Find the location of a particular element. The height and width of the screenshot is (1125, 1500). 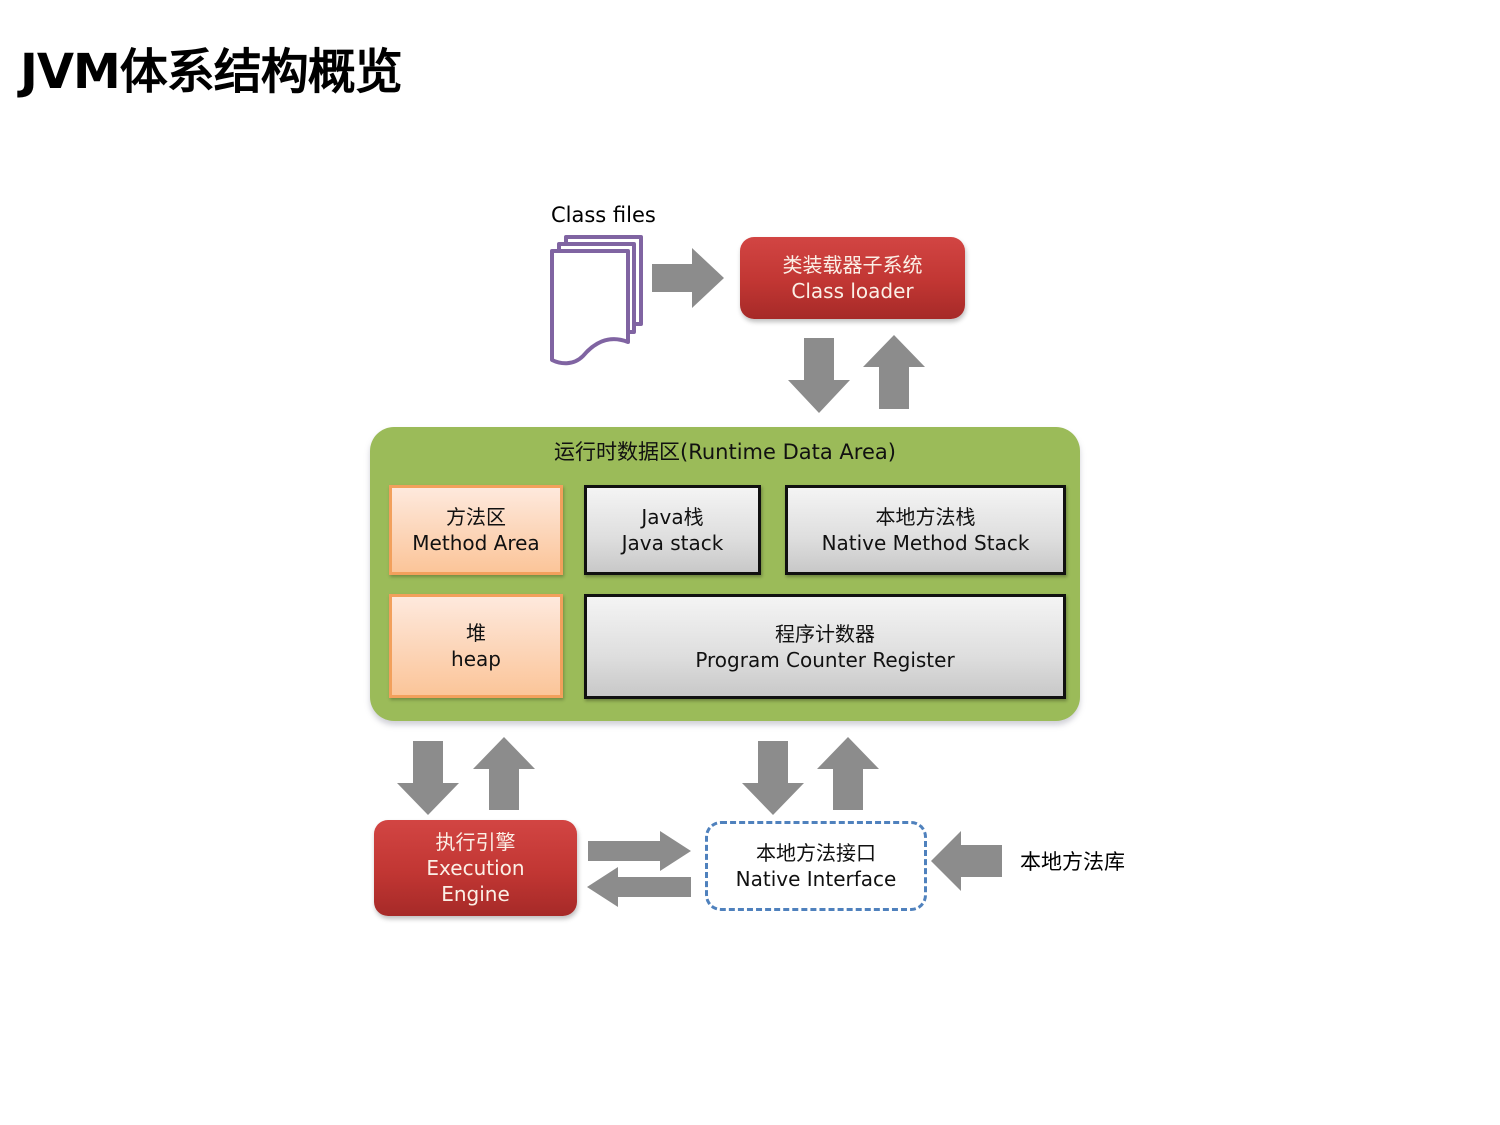

java-stack-en: Java stack is located at coordinates (672, 543).